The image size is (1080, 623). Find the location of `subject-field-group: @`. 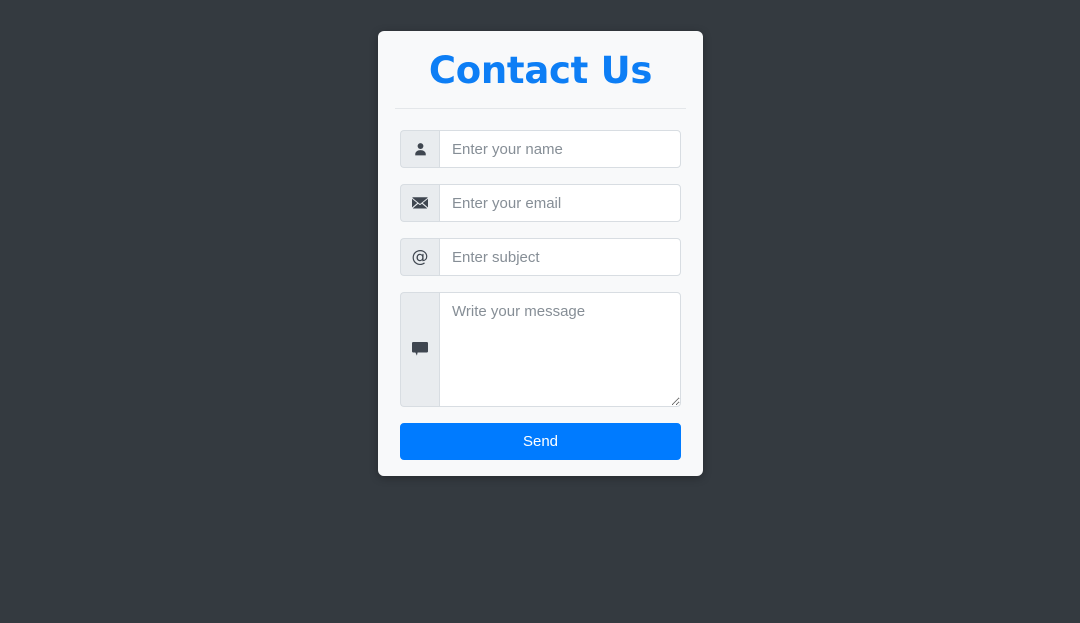

subject-field-group: @ is located at coordinates (540, 257).